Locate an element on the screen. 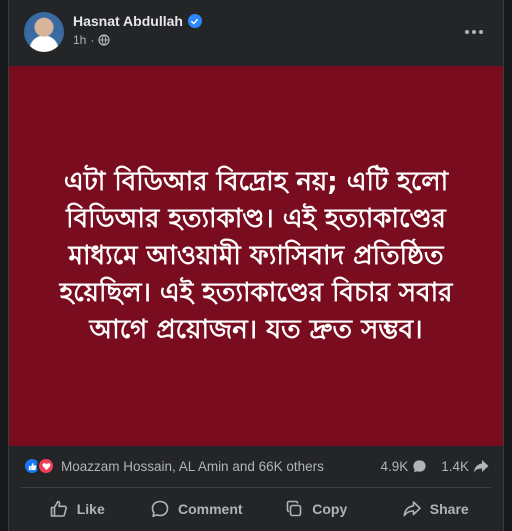  post-header: Hasnat Abdullah 1h · is located at coordinates (256, 33).